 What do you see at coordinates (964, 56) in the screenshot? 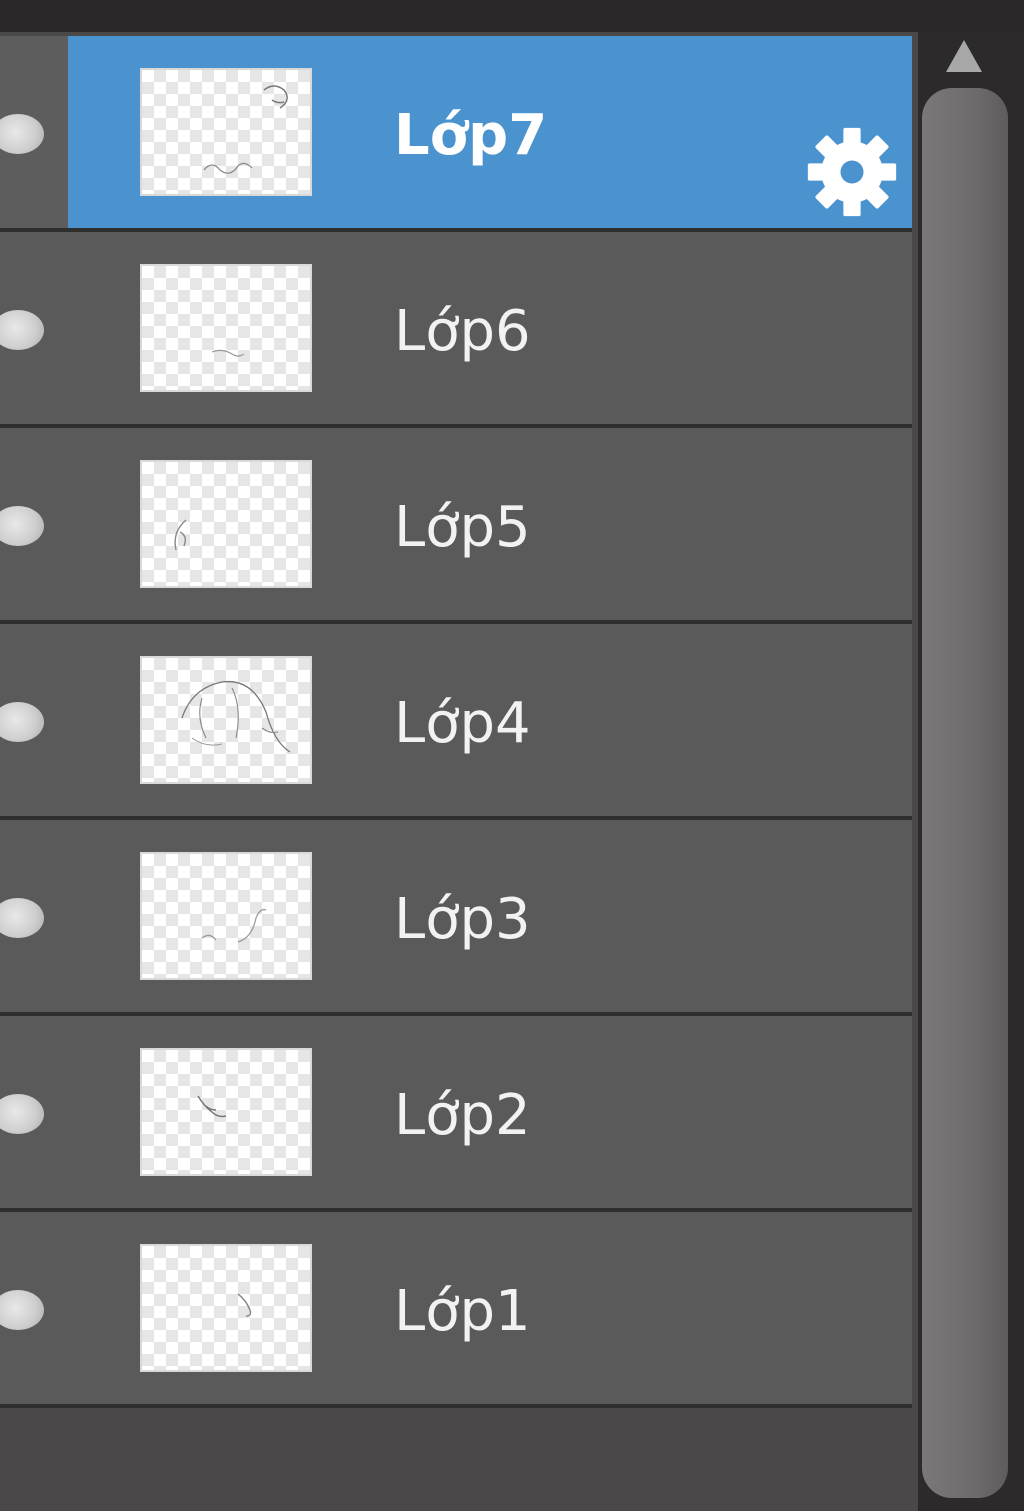
I see `triangle-up-icon` at bounding box center [964, 56].